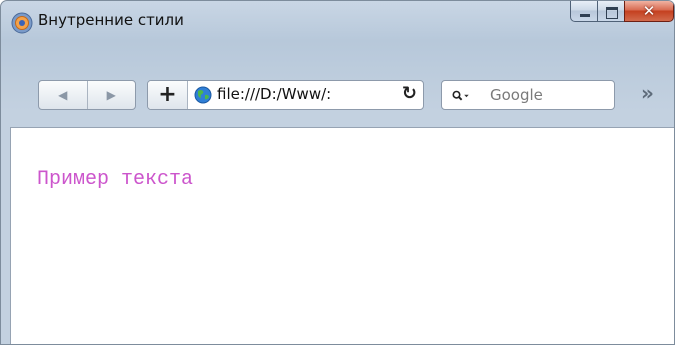 The height and width of the screenshot is (345, 675). I want to click on close-button: ✕, so click(649, 11).